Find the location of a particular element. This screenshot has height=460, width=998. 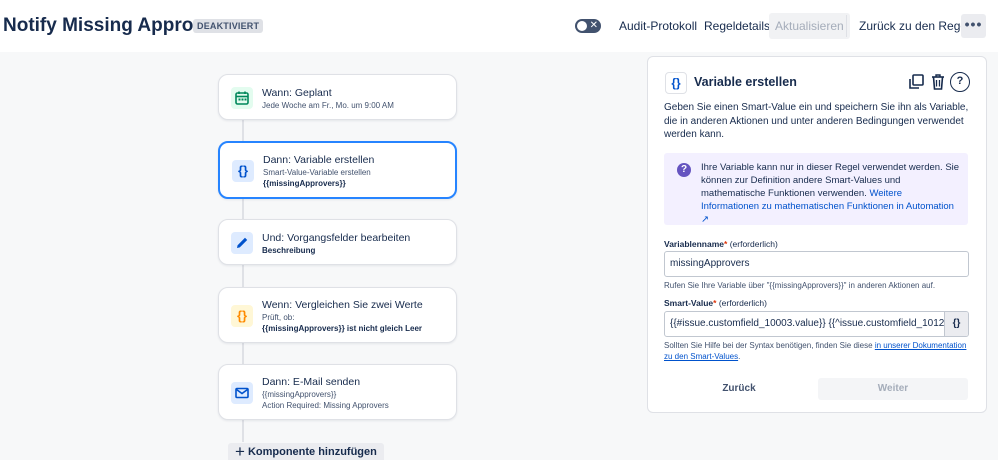

node-subtitle: Jede Woche am Fr., Mo. um 9:00 AM is located at coordinates (328, 105).